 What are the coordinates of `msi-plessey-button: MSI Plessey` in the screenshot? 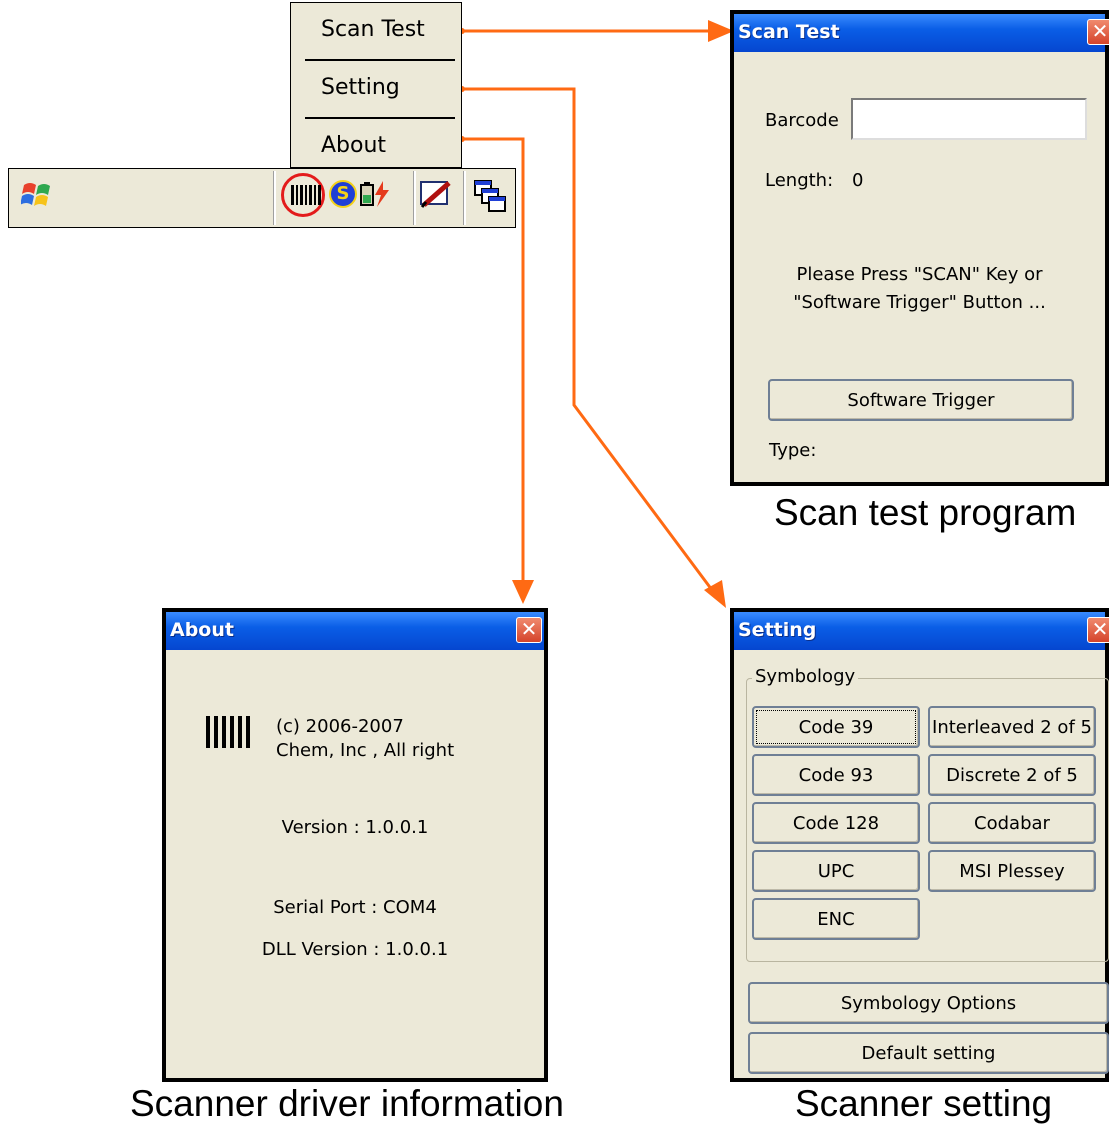 It's located at (1012, 871).